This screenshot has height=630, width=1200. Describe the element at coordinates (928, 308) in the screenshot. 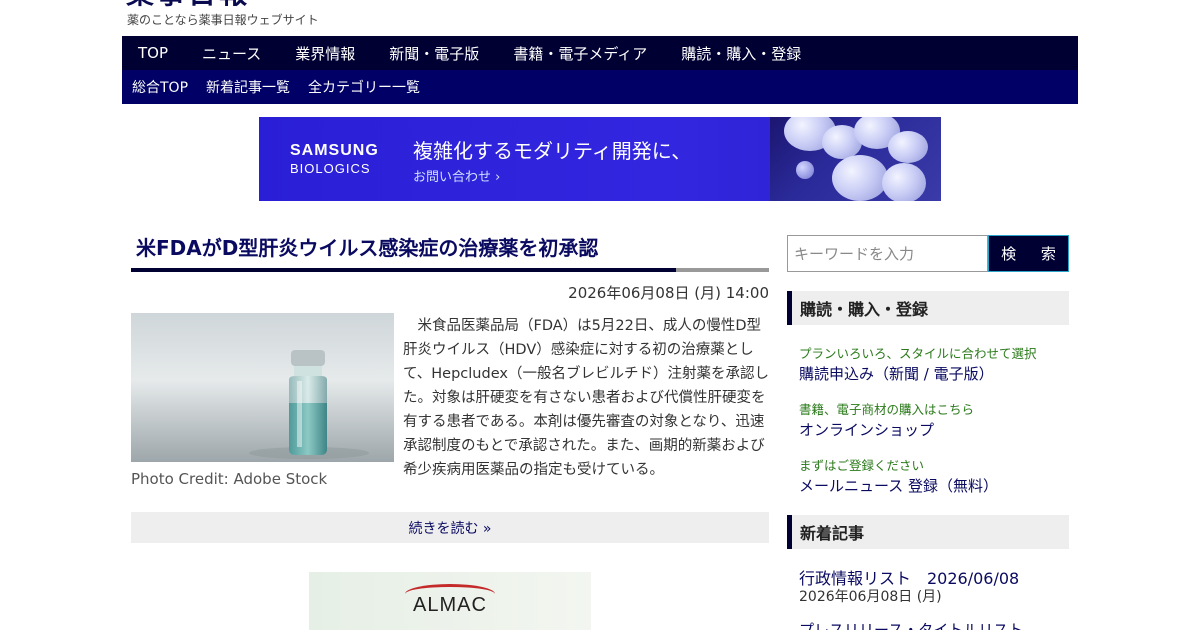

I see `section-subscribe-heading: 購読・購入・登録` at that location.